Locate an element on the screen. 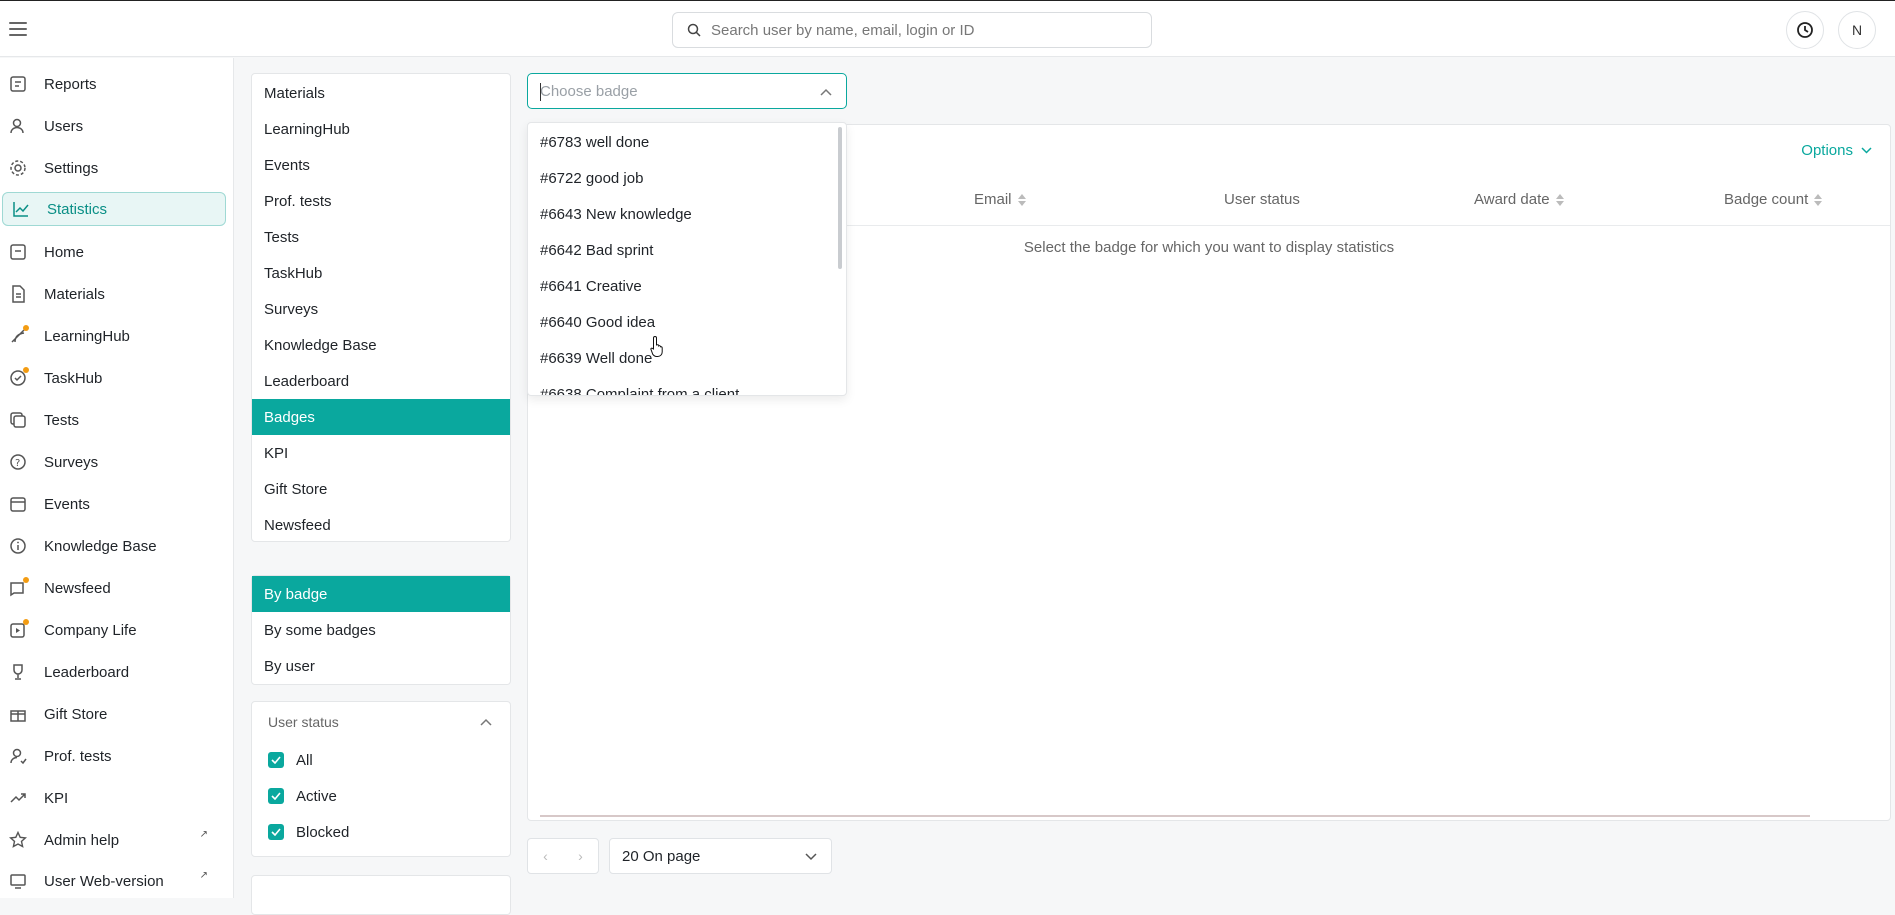 The image size is (1895, 915). sidebar-item-reports: Reports is located at coordinates (112, 84).